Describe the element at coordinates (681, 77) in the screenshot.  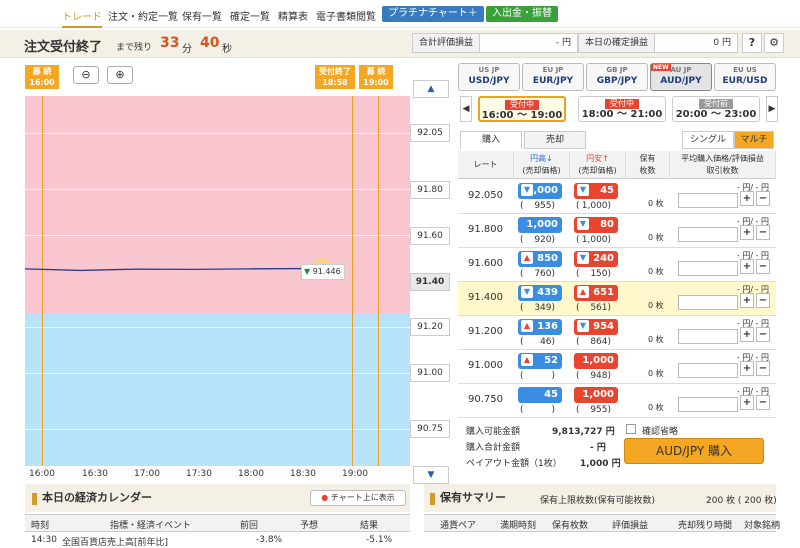
I see `pair-audjpy: NEW AU JP AUD/JPY` at that location.